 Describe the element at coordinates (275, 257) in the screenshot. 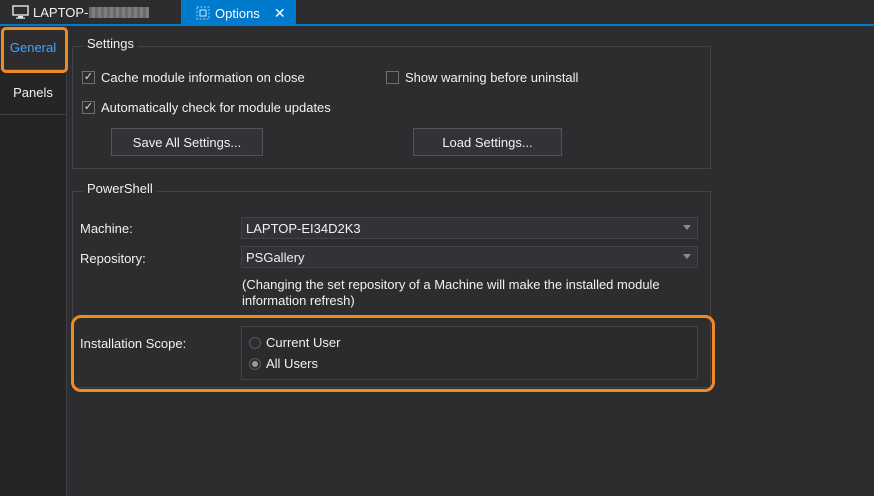

I see `repository-select-value: PSGallery` at that location.